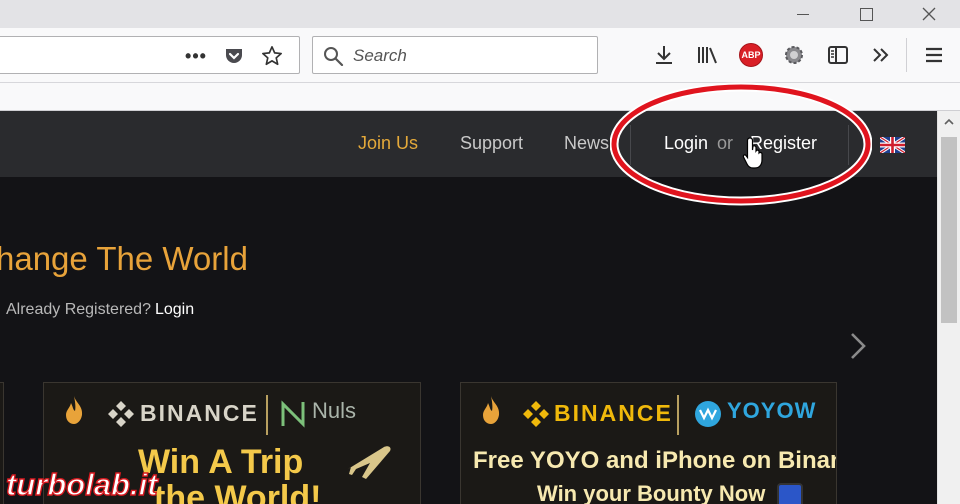 Image resolution: width=960 pixels, height=504 pixels. I want to click on adblock-badge: ABP, so click(751, 55).